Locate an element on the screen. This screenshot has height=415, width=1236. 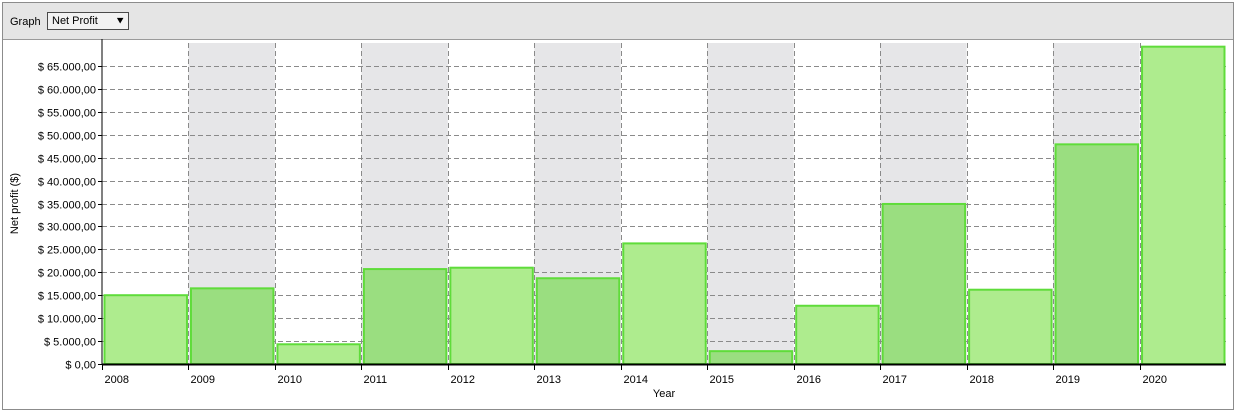
x-tick-label: 2019 is located at coordinates (1068, 380).